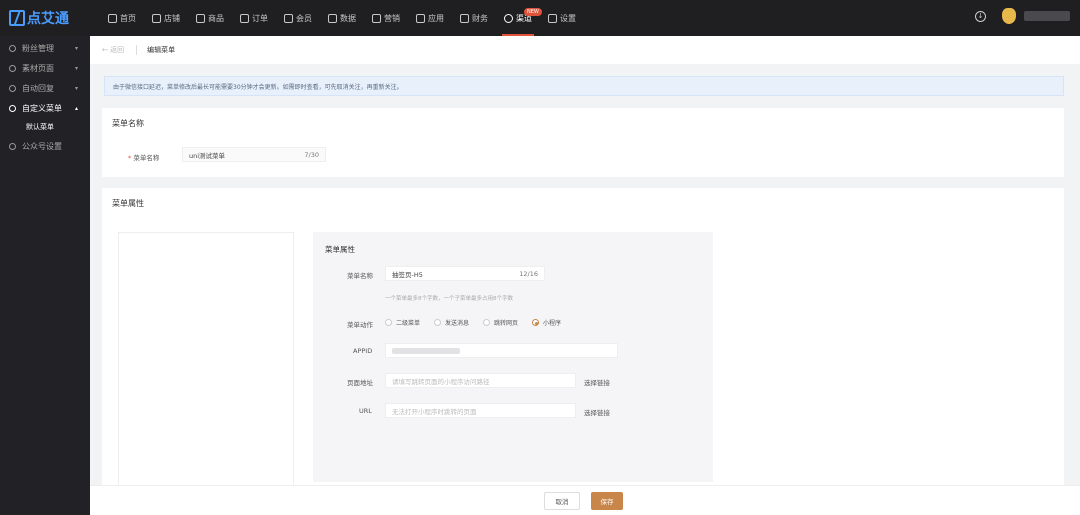 The height and width of the screenshot is (515, 1080). I want to click on url-label: URL, so click(365, 411).